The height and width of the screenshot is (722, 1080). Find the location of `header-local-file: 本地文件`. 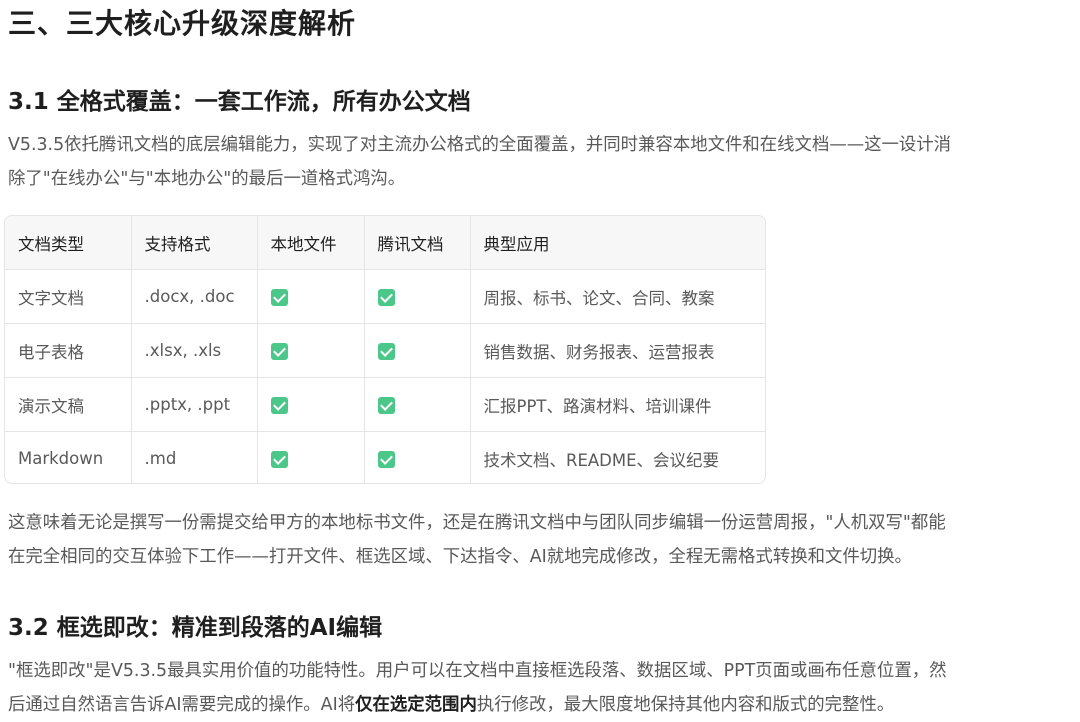

header-local-file: 本地文件 is located at coordinates (311, 243).